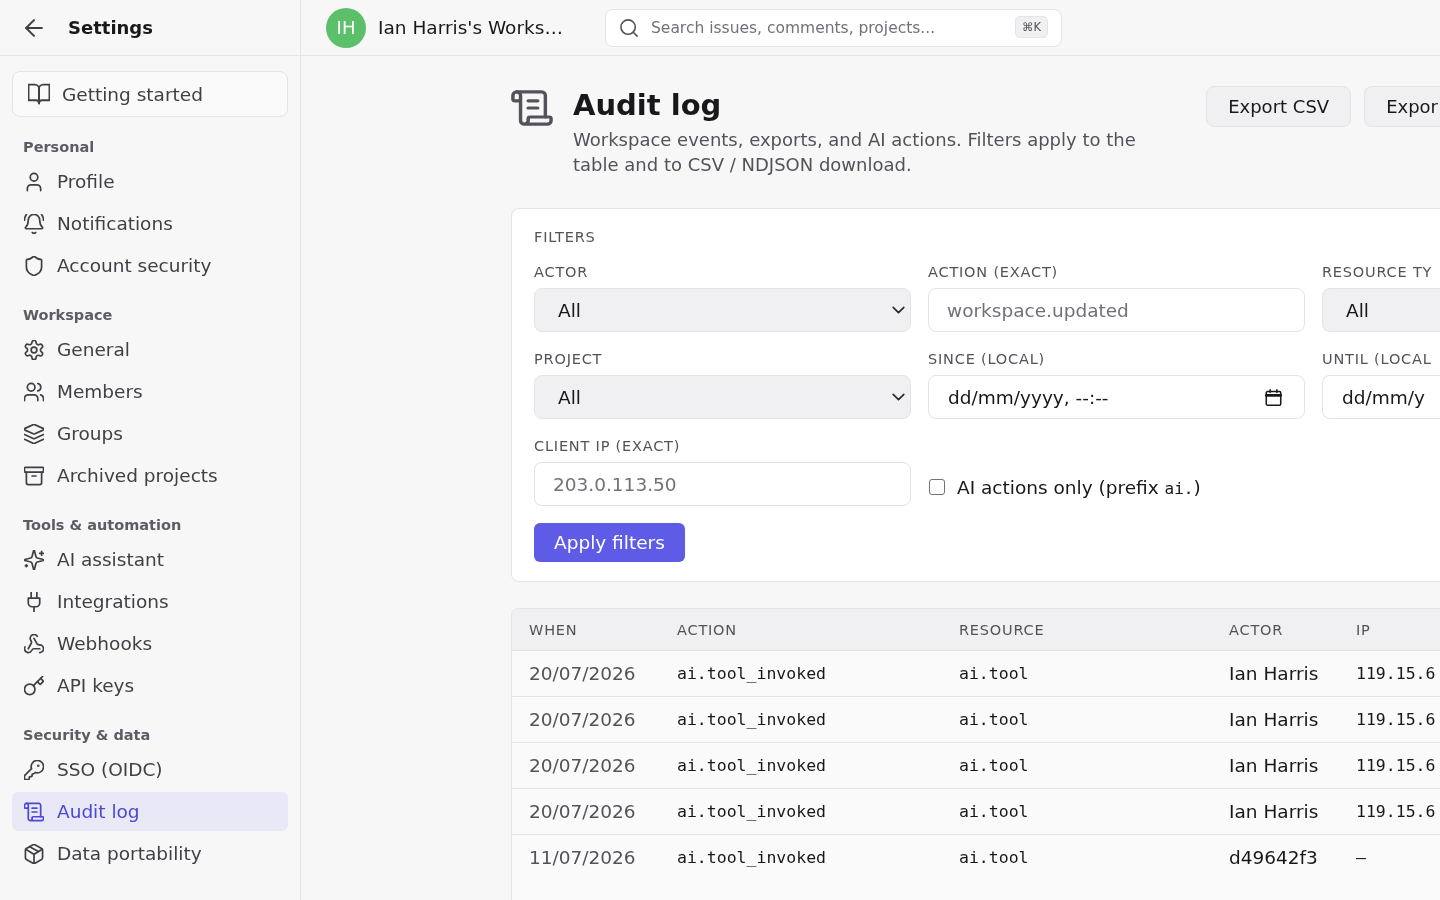  Describe the element at coordinates (34, 475) in the screenshot. I see `archive-box-icon` at that location.